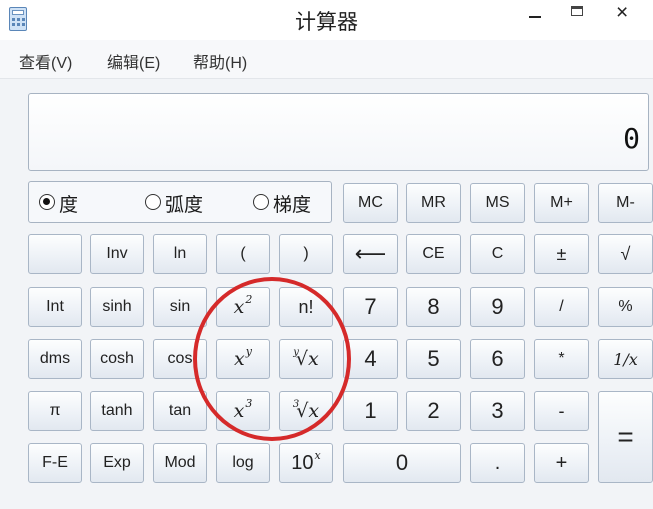  I want to click on backspace-arrow-icon: ⟵, so click(370, 253).